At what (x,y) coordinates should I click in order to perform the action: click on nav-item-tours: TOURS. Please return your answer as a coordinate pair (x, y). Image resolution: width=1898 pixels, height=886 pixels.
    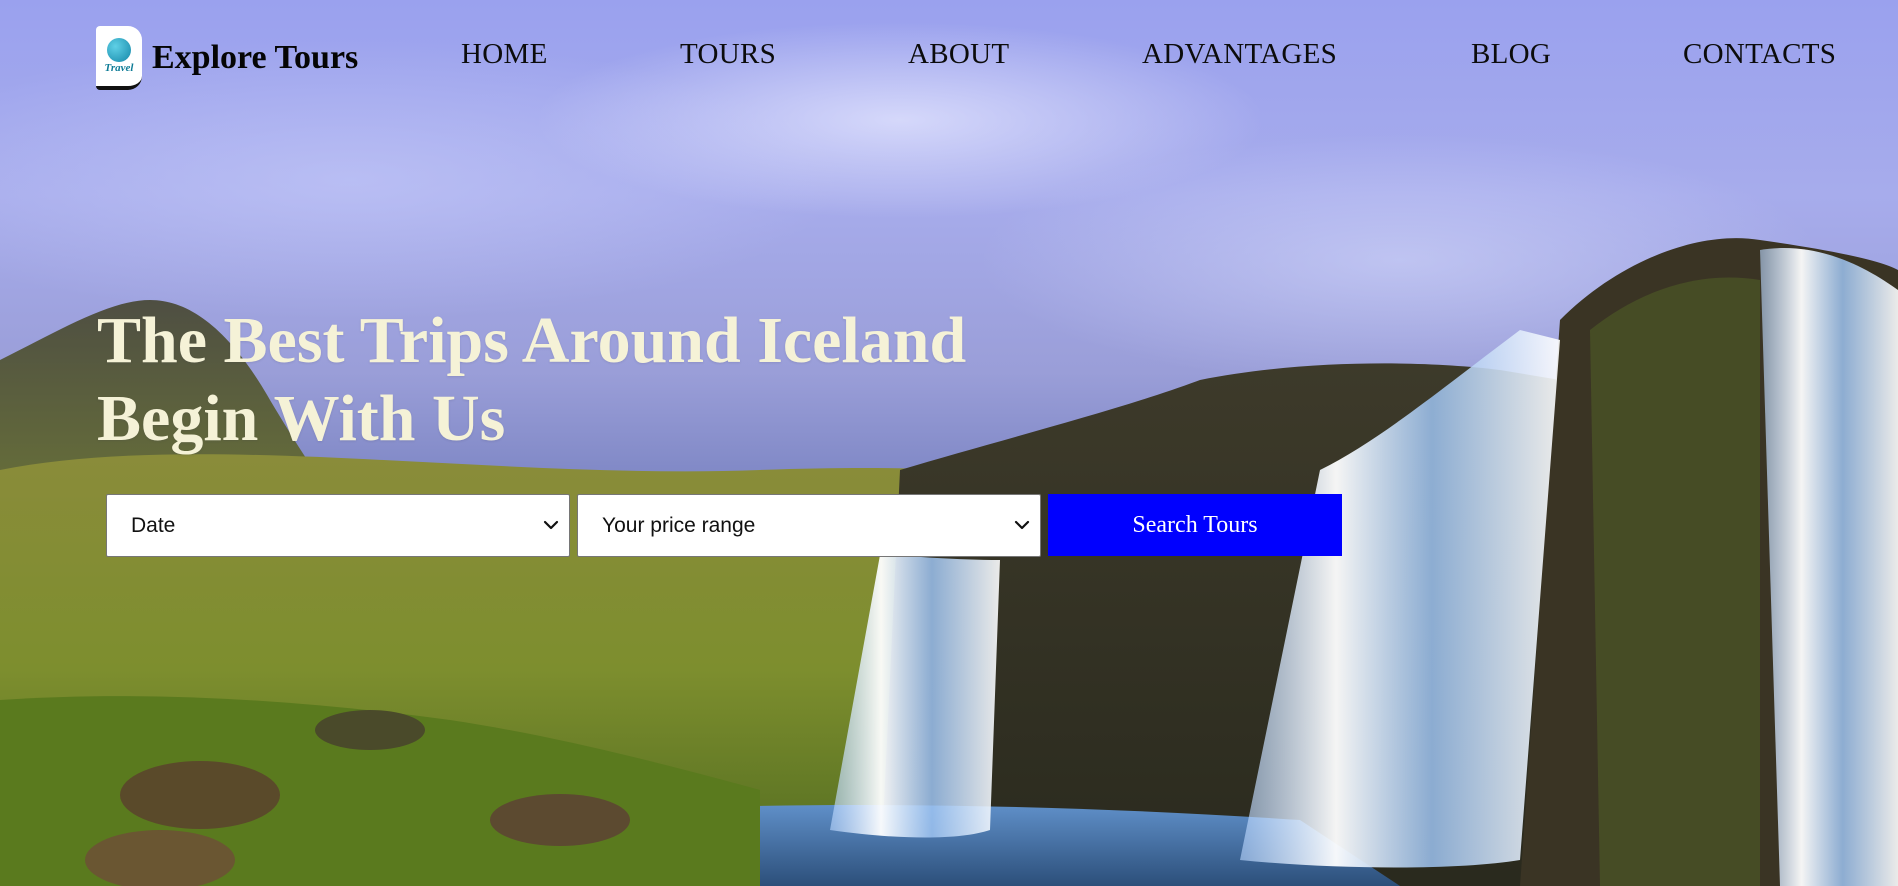
    Looking at the image, I should click on (728, 54).